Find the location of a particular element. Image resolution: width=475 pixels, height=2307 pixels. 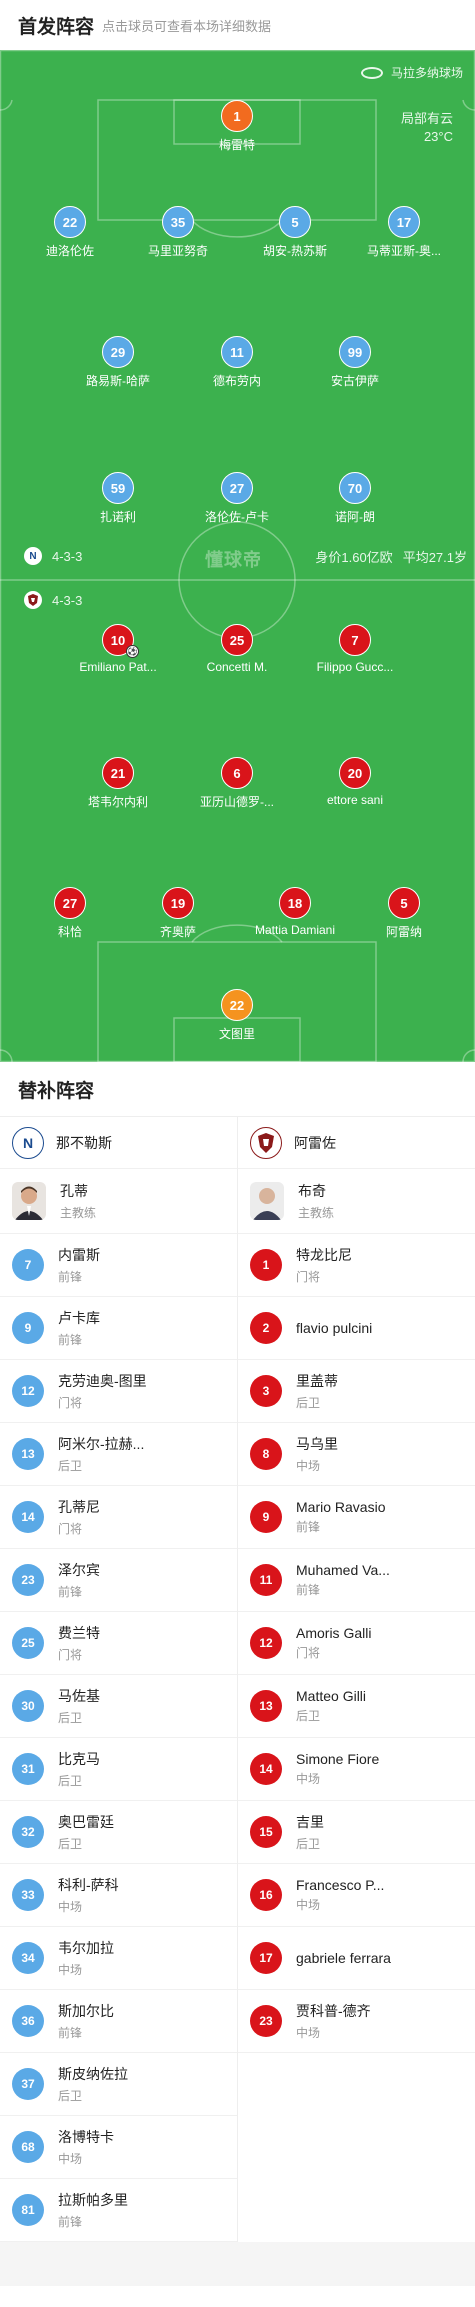

home-sub-row: 36 斯加尔比 前锋 is located at coordinates (118, 2021).